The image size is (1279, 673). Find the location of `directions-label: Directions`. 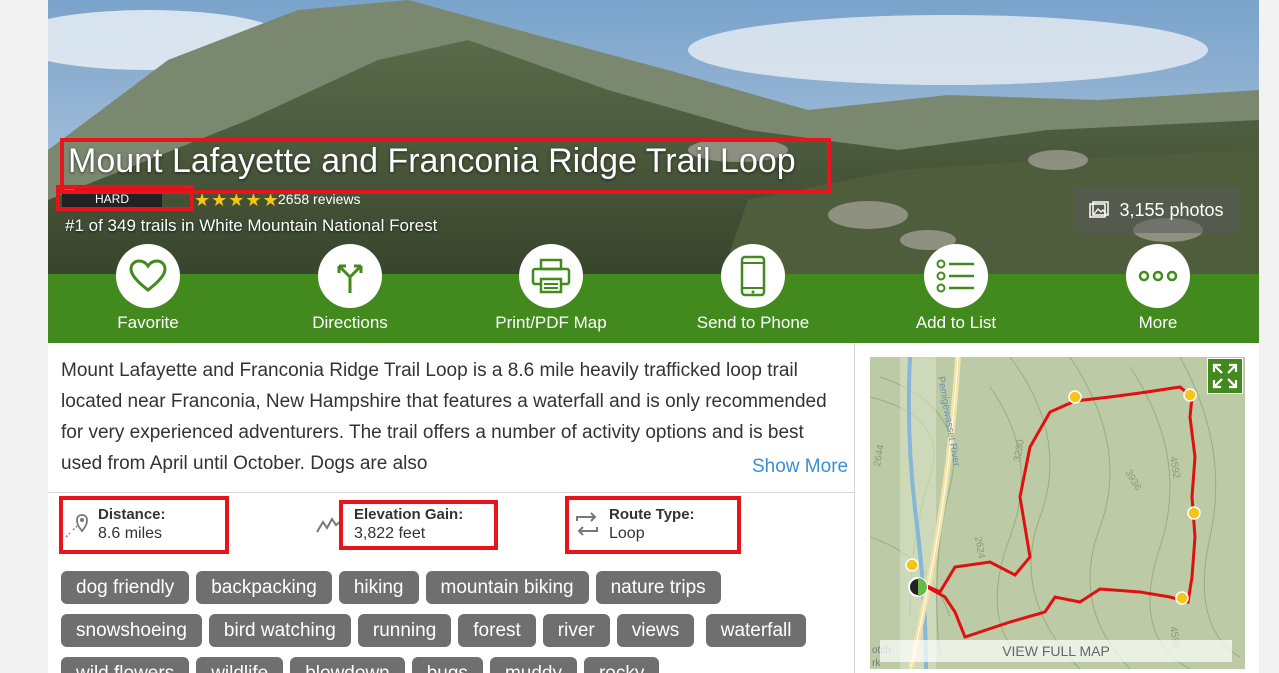

directions-label: Directions is located at coordinates (350, 322).